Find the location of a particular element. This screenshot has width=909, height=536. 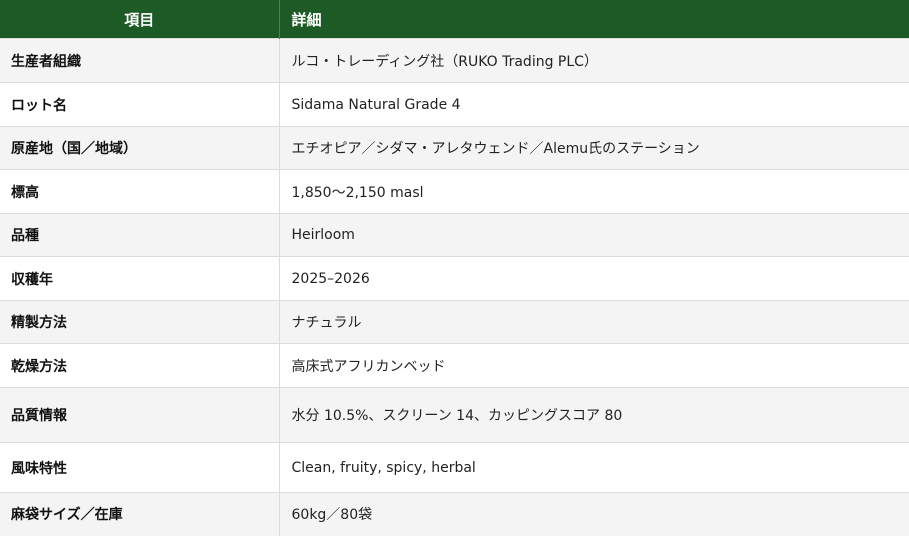

row-value: Heirloom is located at coordinates (594, 235).